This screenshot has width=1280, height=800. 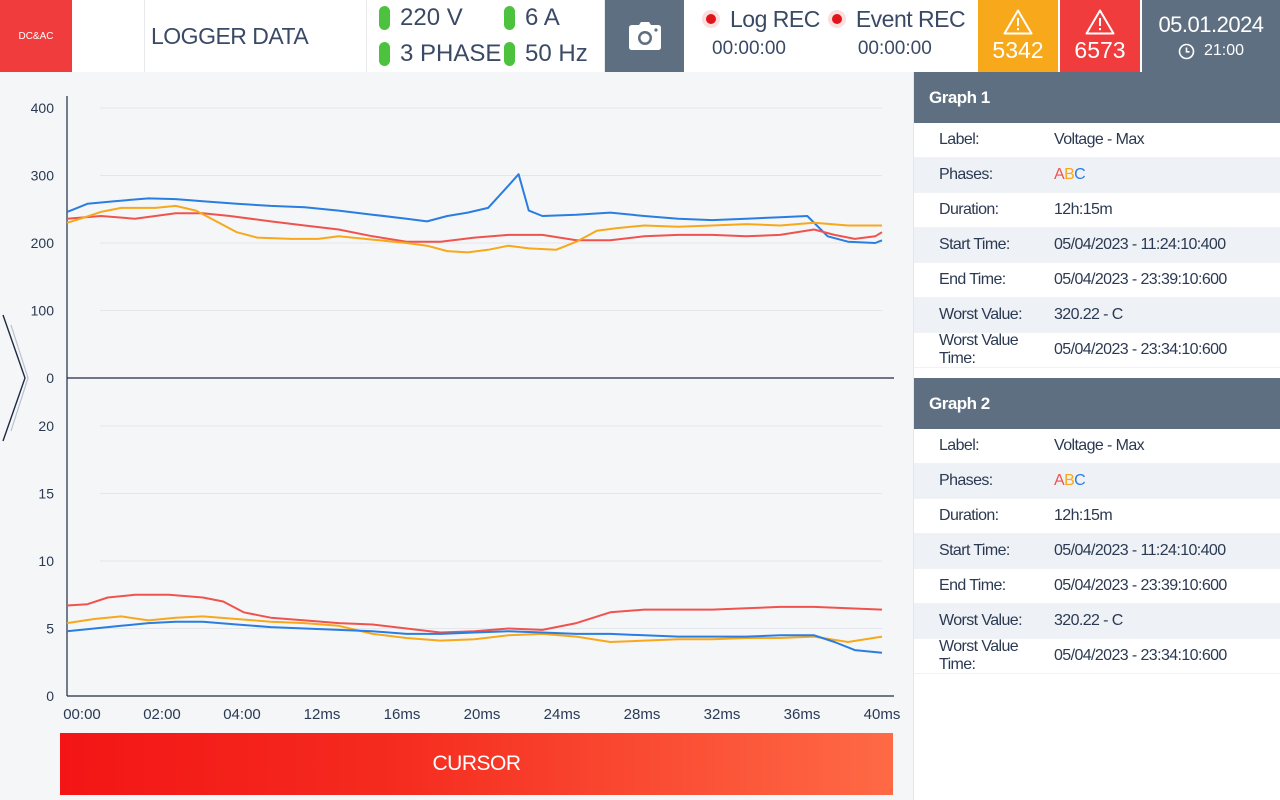 I want to click on y-tick-label: 10, so click(x=46, y=561).